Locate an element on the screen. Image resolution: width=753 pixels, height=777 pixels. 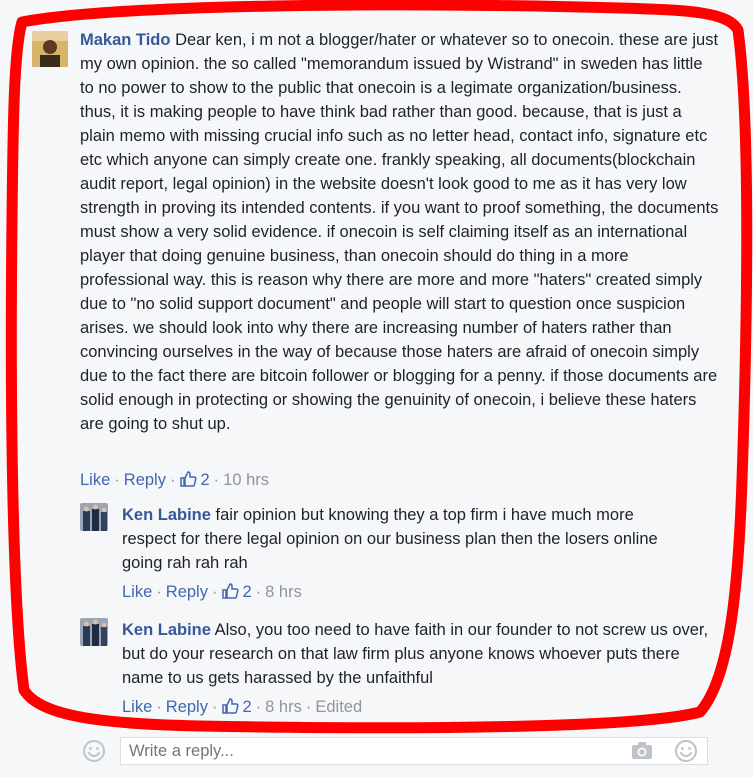
camera-icon is located at coordinates (642, 751).